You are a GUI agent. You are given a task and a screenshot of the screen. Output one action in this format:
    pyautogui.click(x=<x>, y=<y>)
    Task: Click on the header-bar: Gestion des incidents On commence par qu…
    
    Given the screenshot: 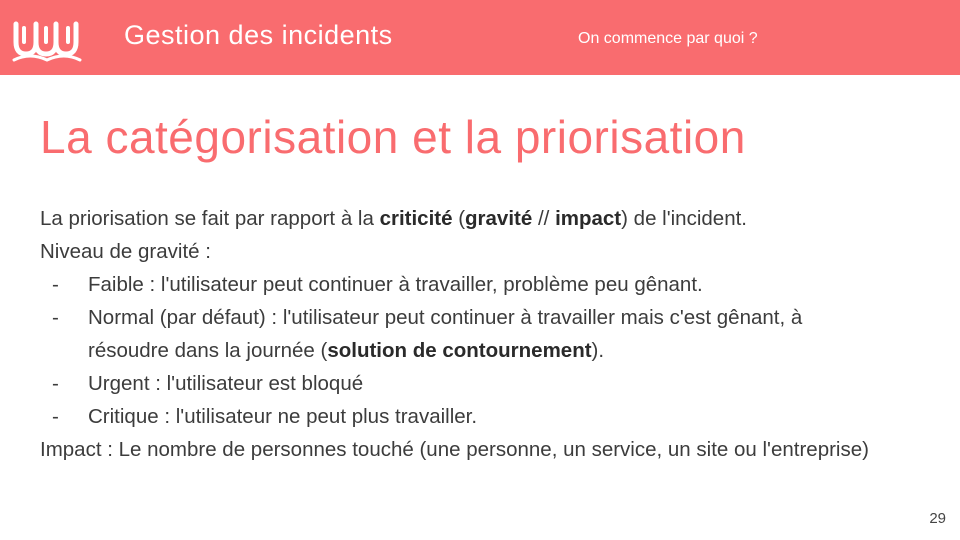 What is the action you would take?
    pyautogui.click(x=480, y=37)
    